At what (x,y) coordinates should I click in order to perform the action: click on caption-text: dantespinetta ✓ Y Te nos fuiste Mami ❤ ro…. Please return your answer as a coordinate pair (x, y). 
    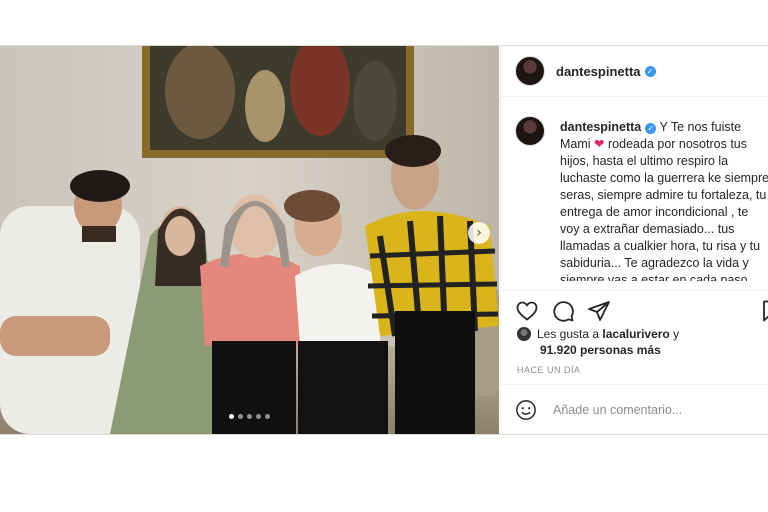
    Looking at the image, I should click on (664, 200).